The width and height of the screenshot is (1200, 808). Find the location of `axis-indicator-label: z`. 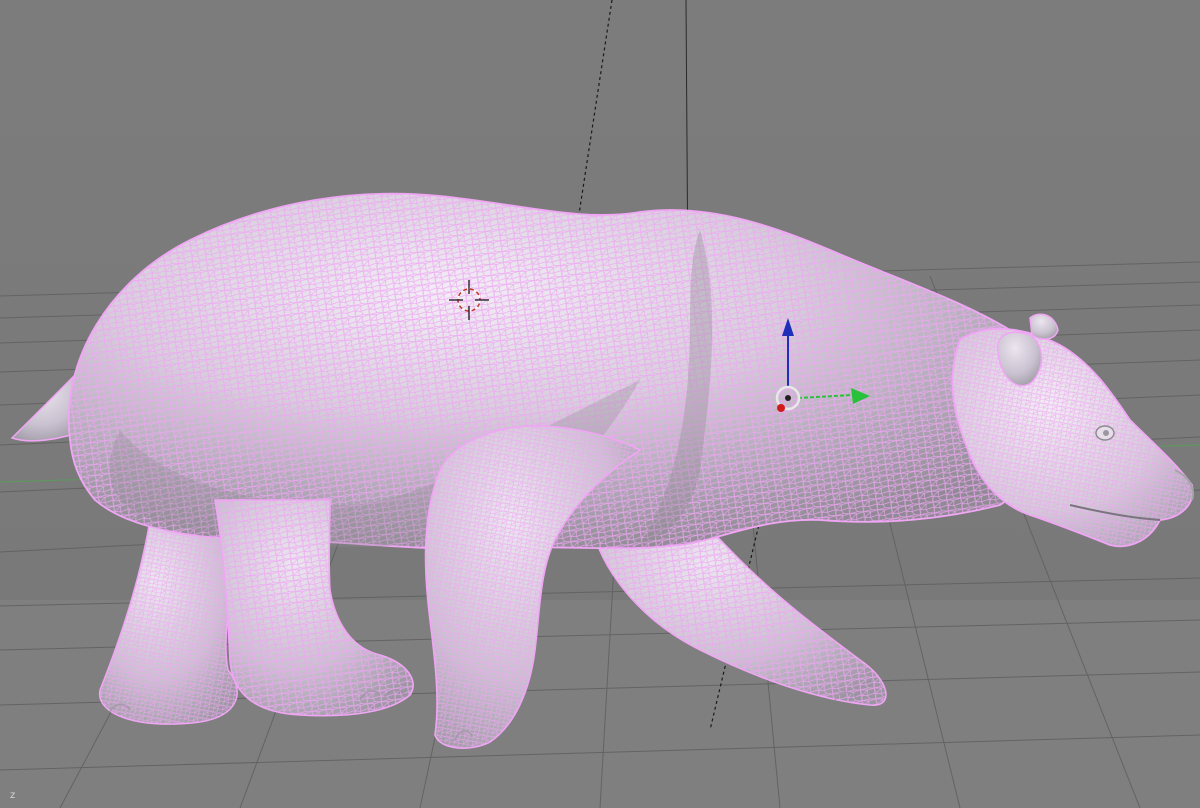

axis-indicator-label: z is located at coordinates (13, 795).